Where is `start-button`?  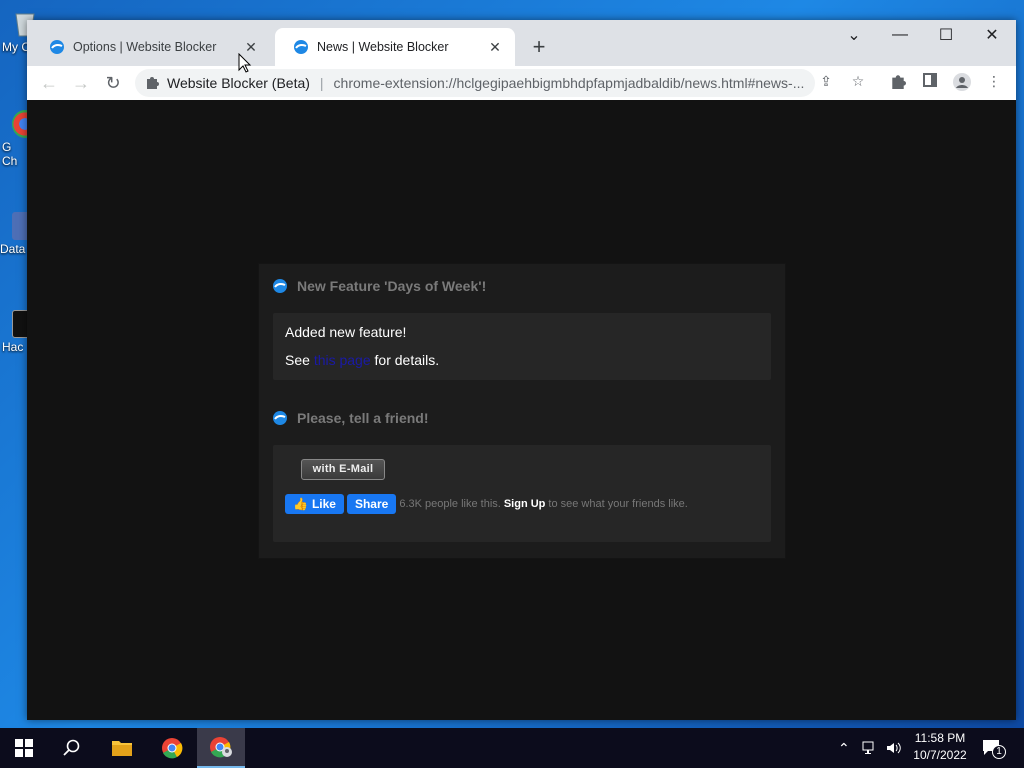 start-button is located at coordinates (24, 748).